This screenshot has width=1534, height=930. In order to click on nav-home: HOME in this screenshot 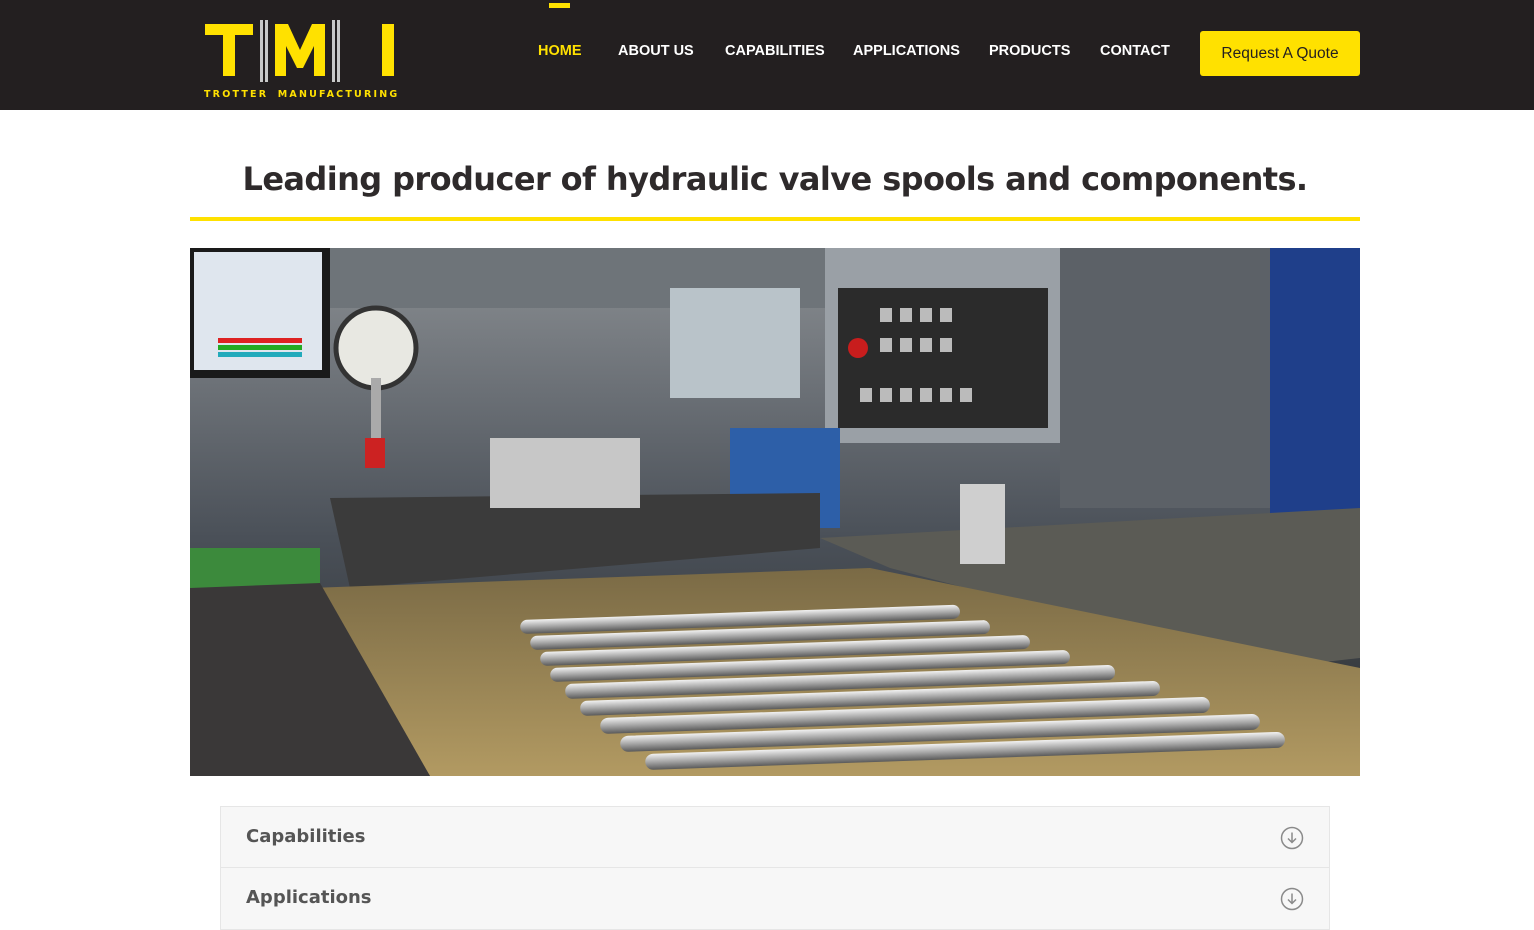, I will do `click(560, 51)`.